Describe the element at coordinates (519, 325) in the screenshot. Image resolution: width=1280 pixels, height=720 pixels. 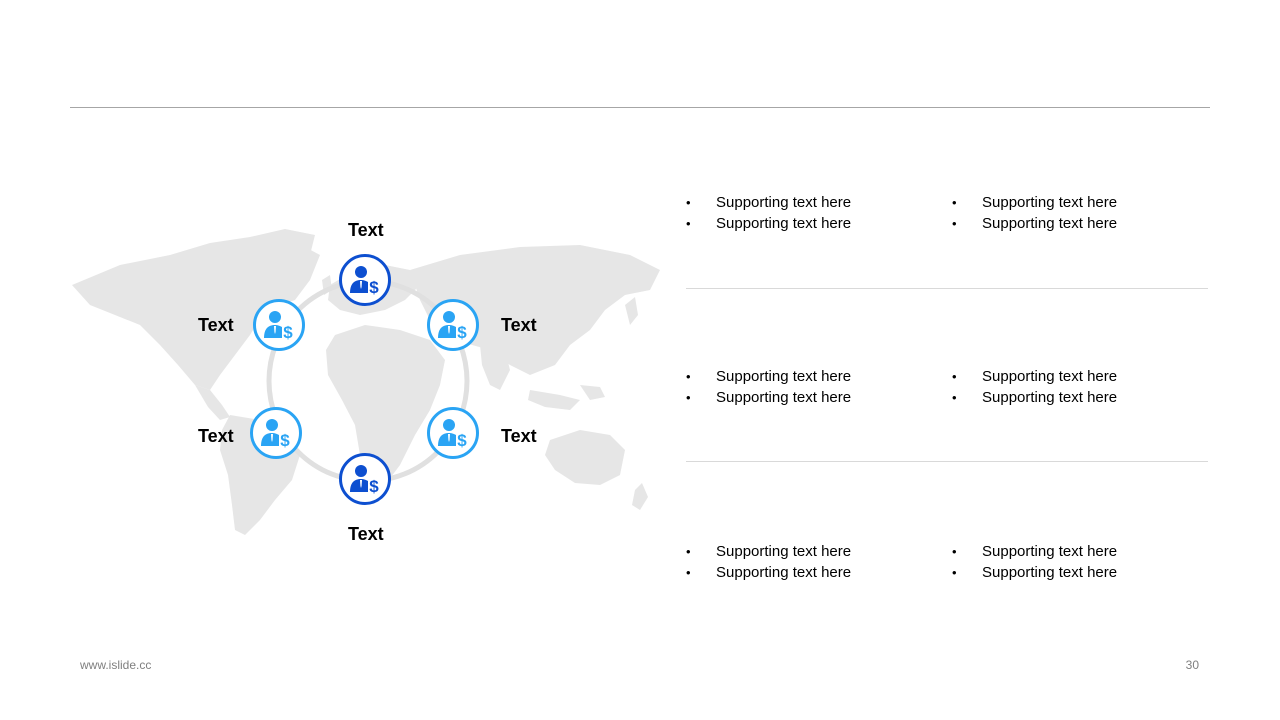
I see `node-label-upper-right: Text` at that location.